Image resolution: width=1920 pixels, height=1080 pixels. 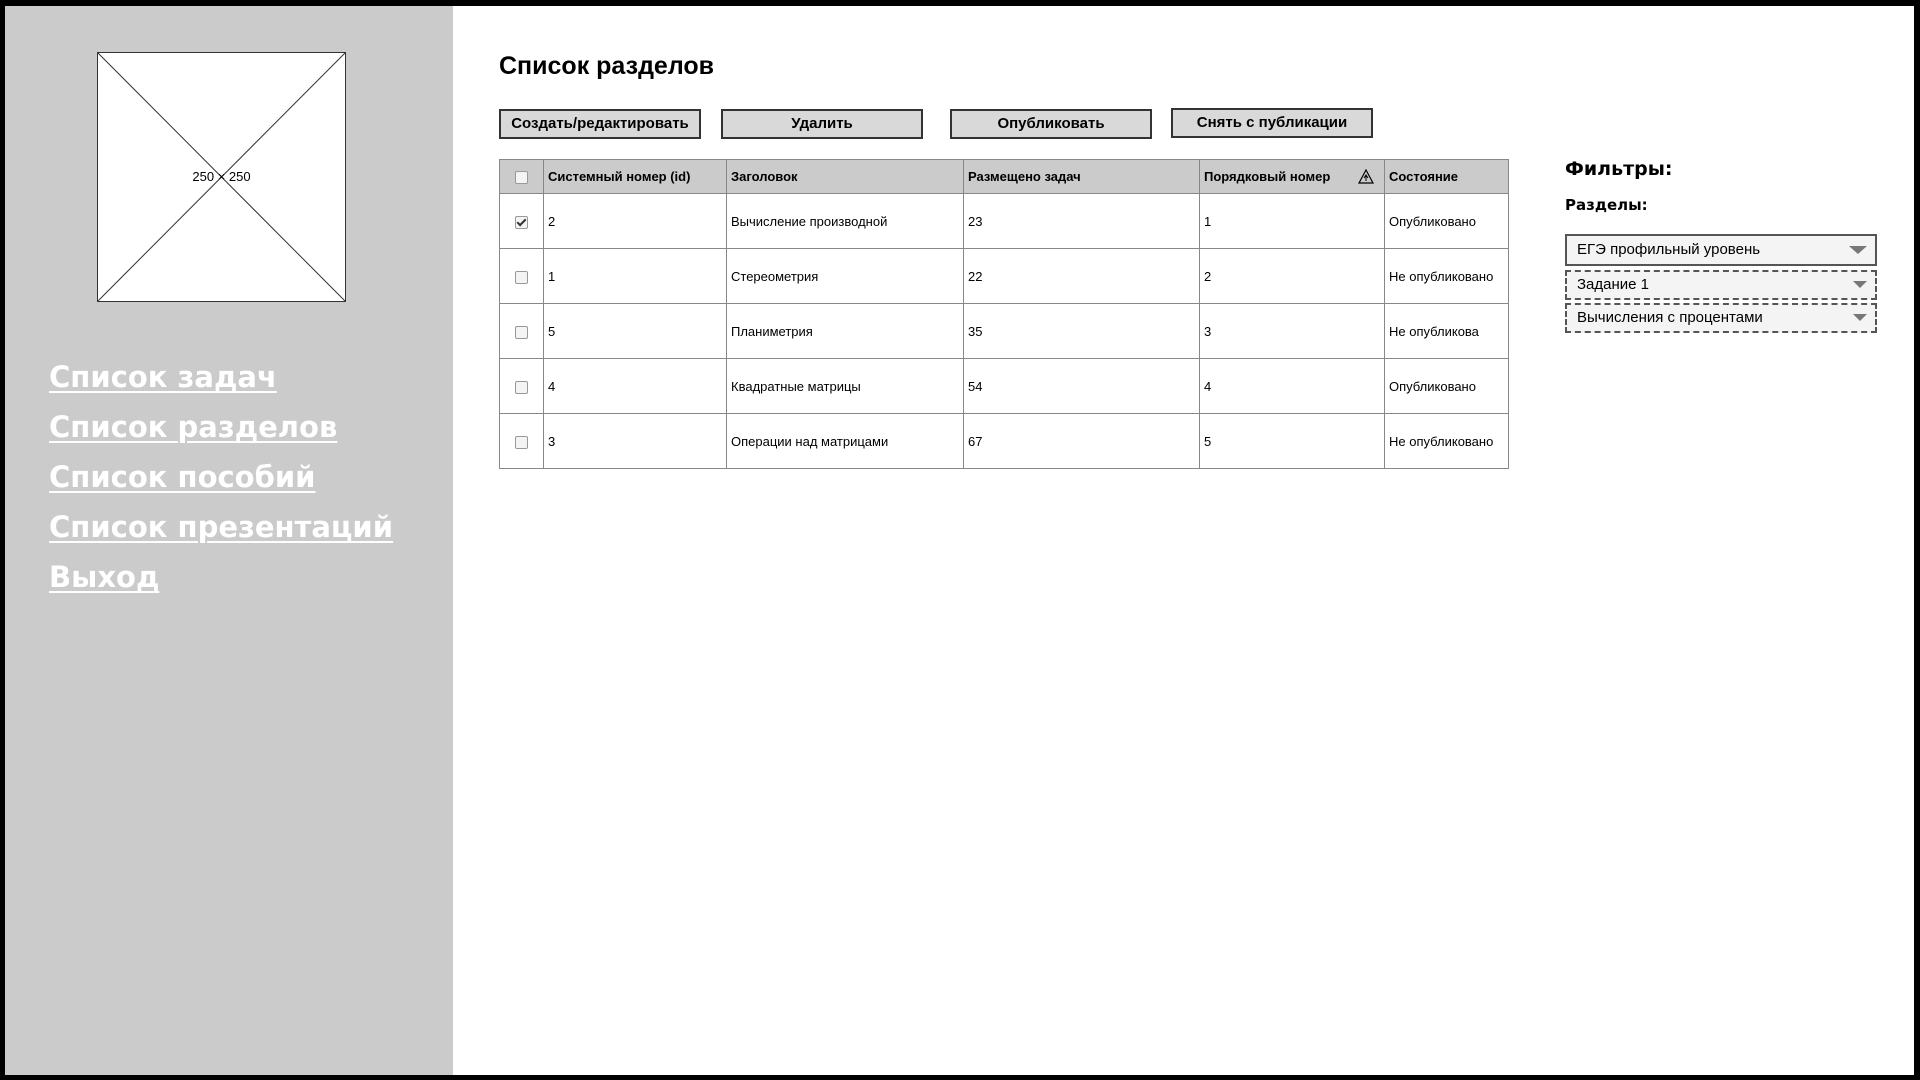 I want to click on cell-title: Стереометрия, so click(x=845, y=276).